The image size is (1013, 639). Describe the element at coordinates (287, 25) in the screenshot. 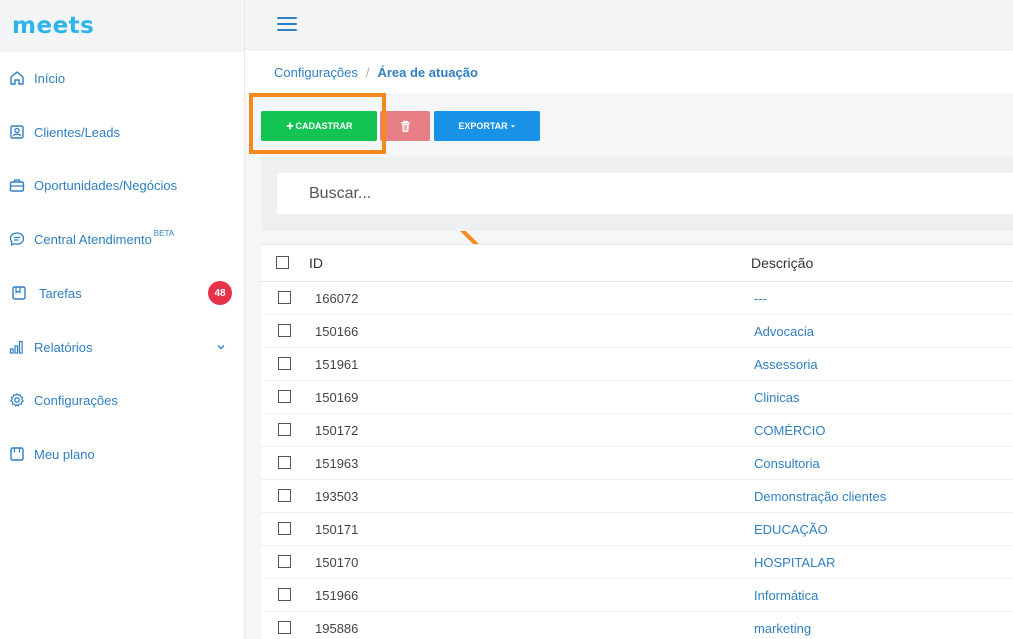

I see `hamburger-menu-icon` at that location.